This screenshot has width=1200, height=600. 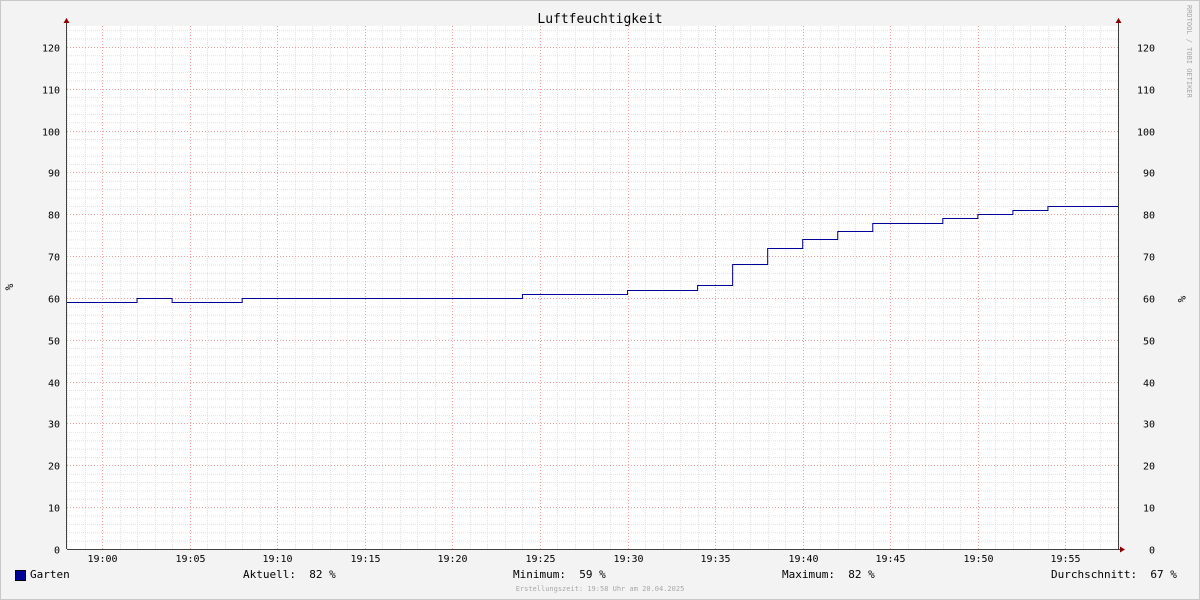 What do you see at coordinates (54, 425) in the screenshot?
I see `y-tick-label-left: 30` at bounding box center [54, 425].